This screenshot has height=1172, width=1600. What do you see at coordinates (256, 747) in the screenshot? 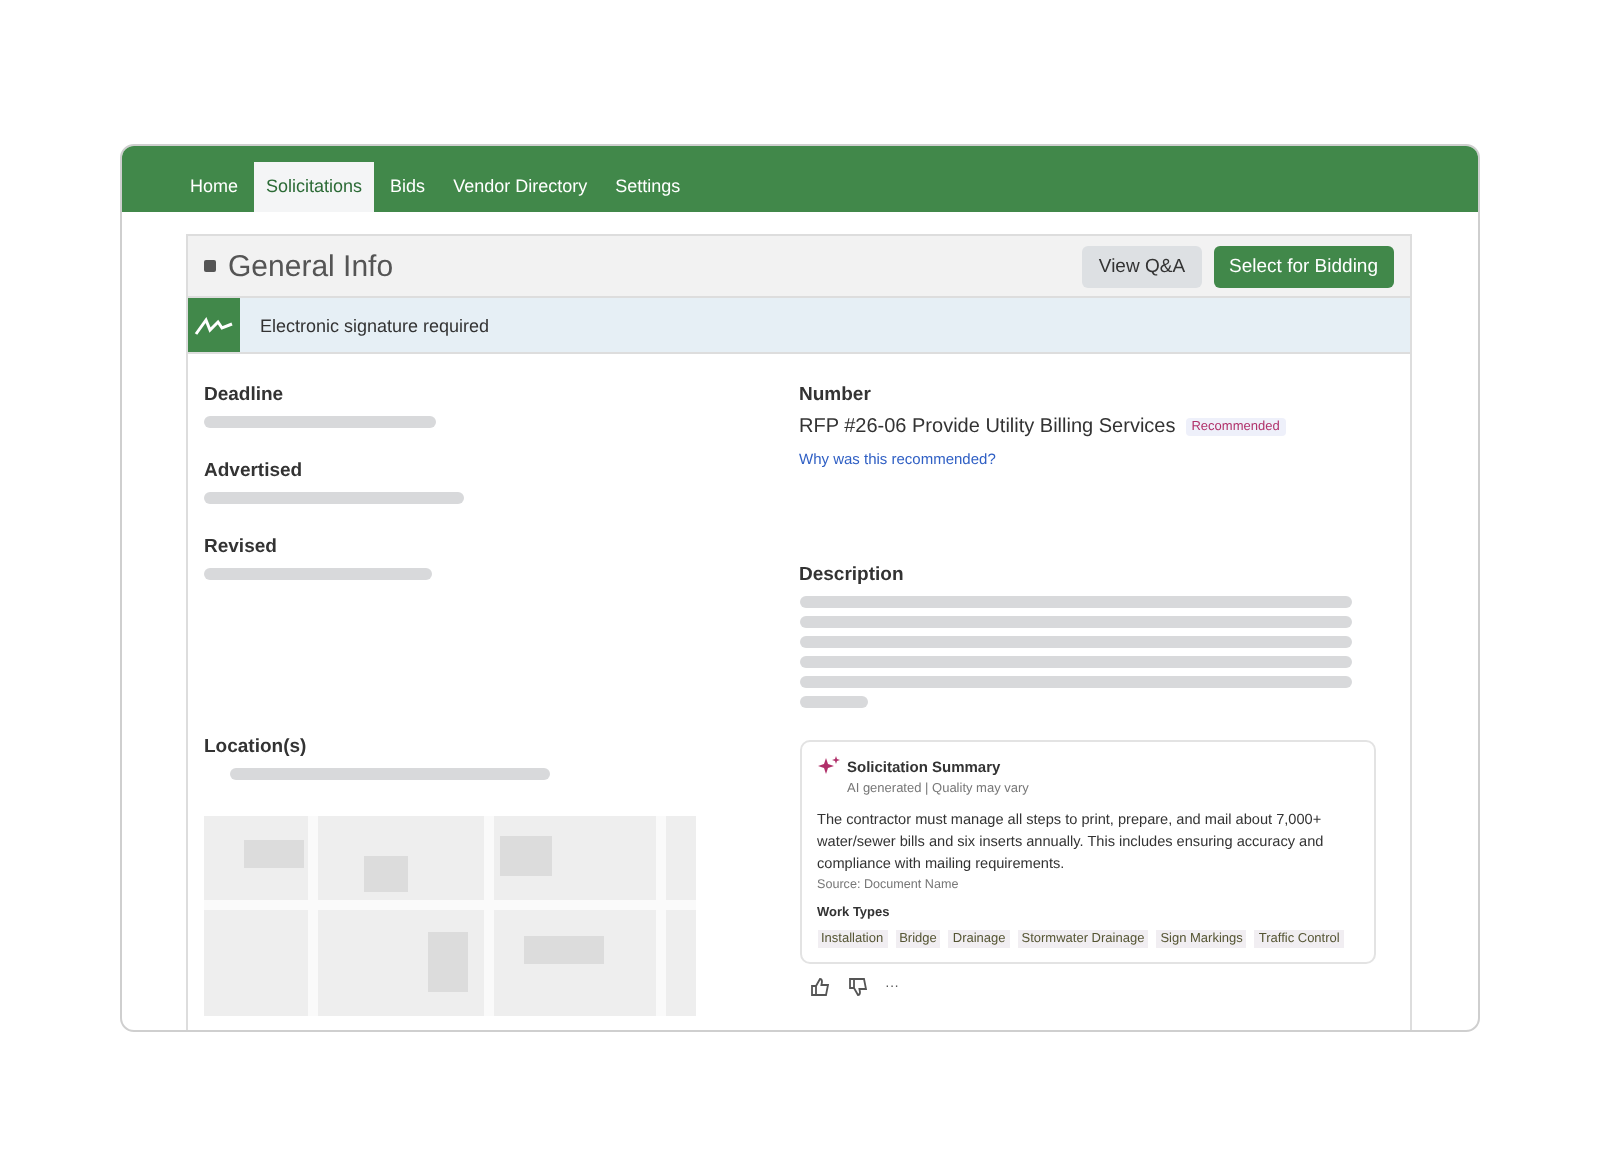
I see `field-label: Location(s)` at bounding box center [256, 747].